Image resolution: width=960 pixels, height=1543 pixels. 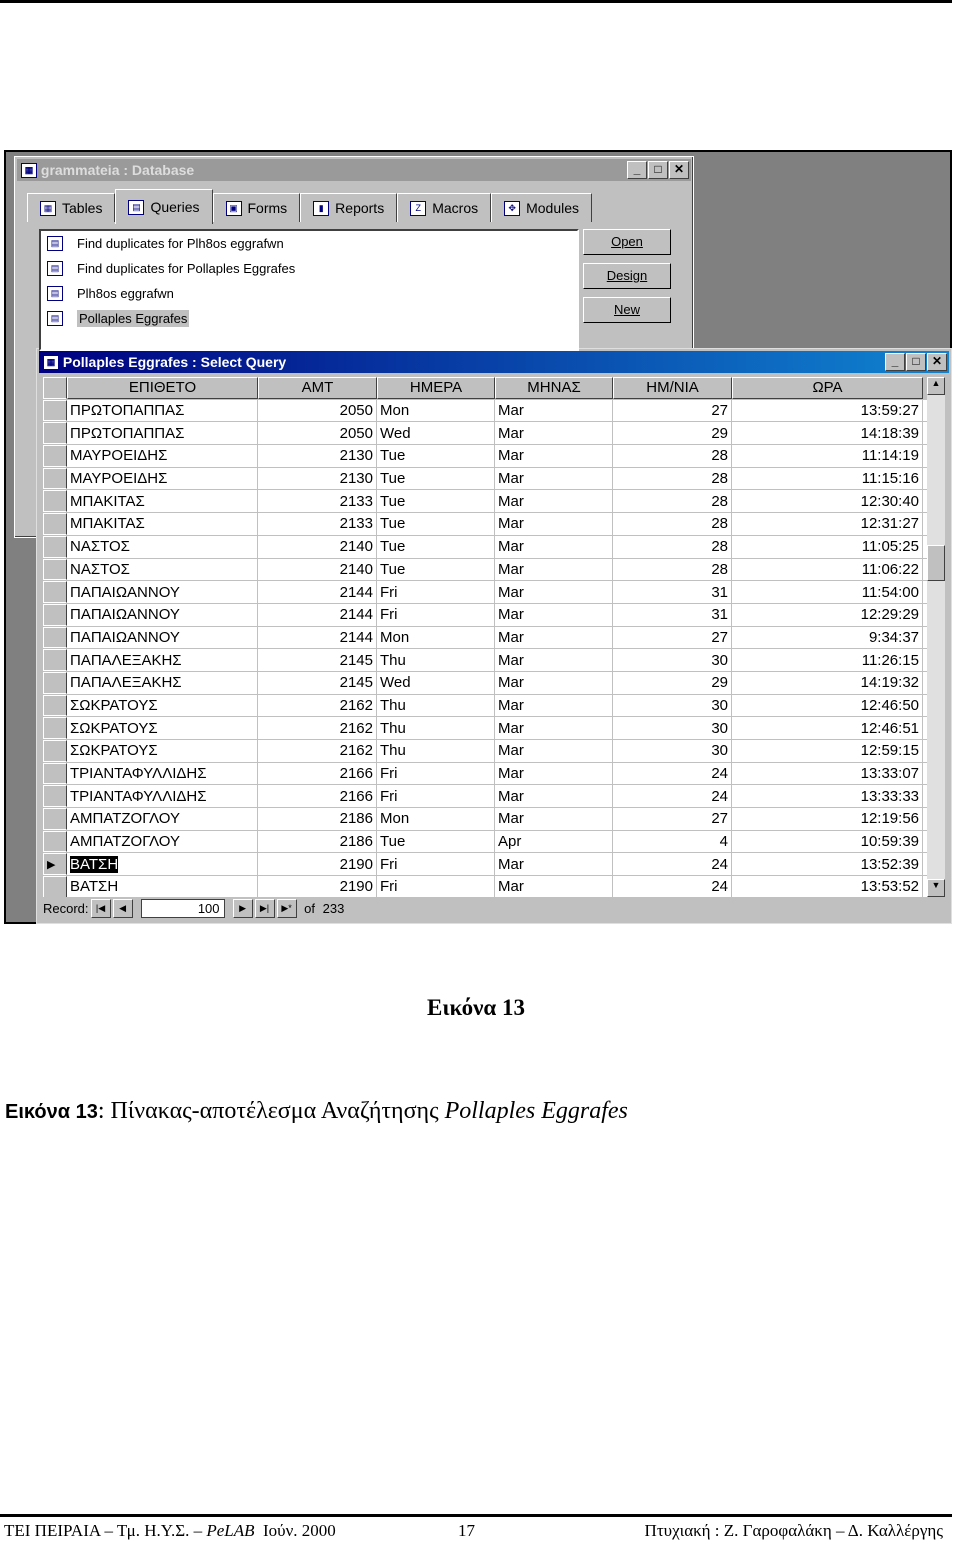 What do you see at coordinates (264, 908) in the screenshot?
I see `last-record-button: ▶|` at bounding box center [264, 908].